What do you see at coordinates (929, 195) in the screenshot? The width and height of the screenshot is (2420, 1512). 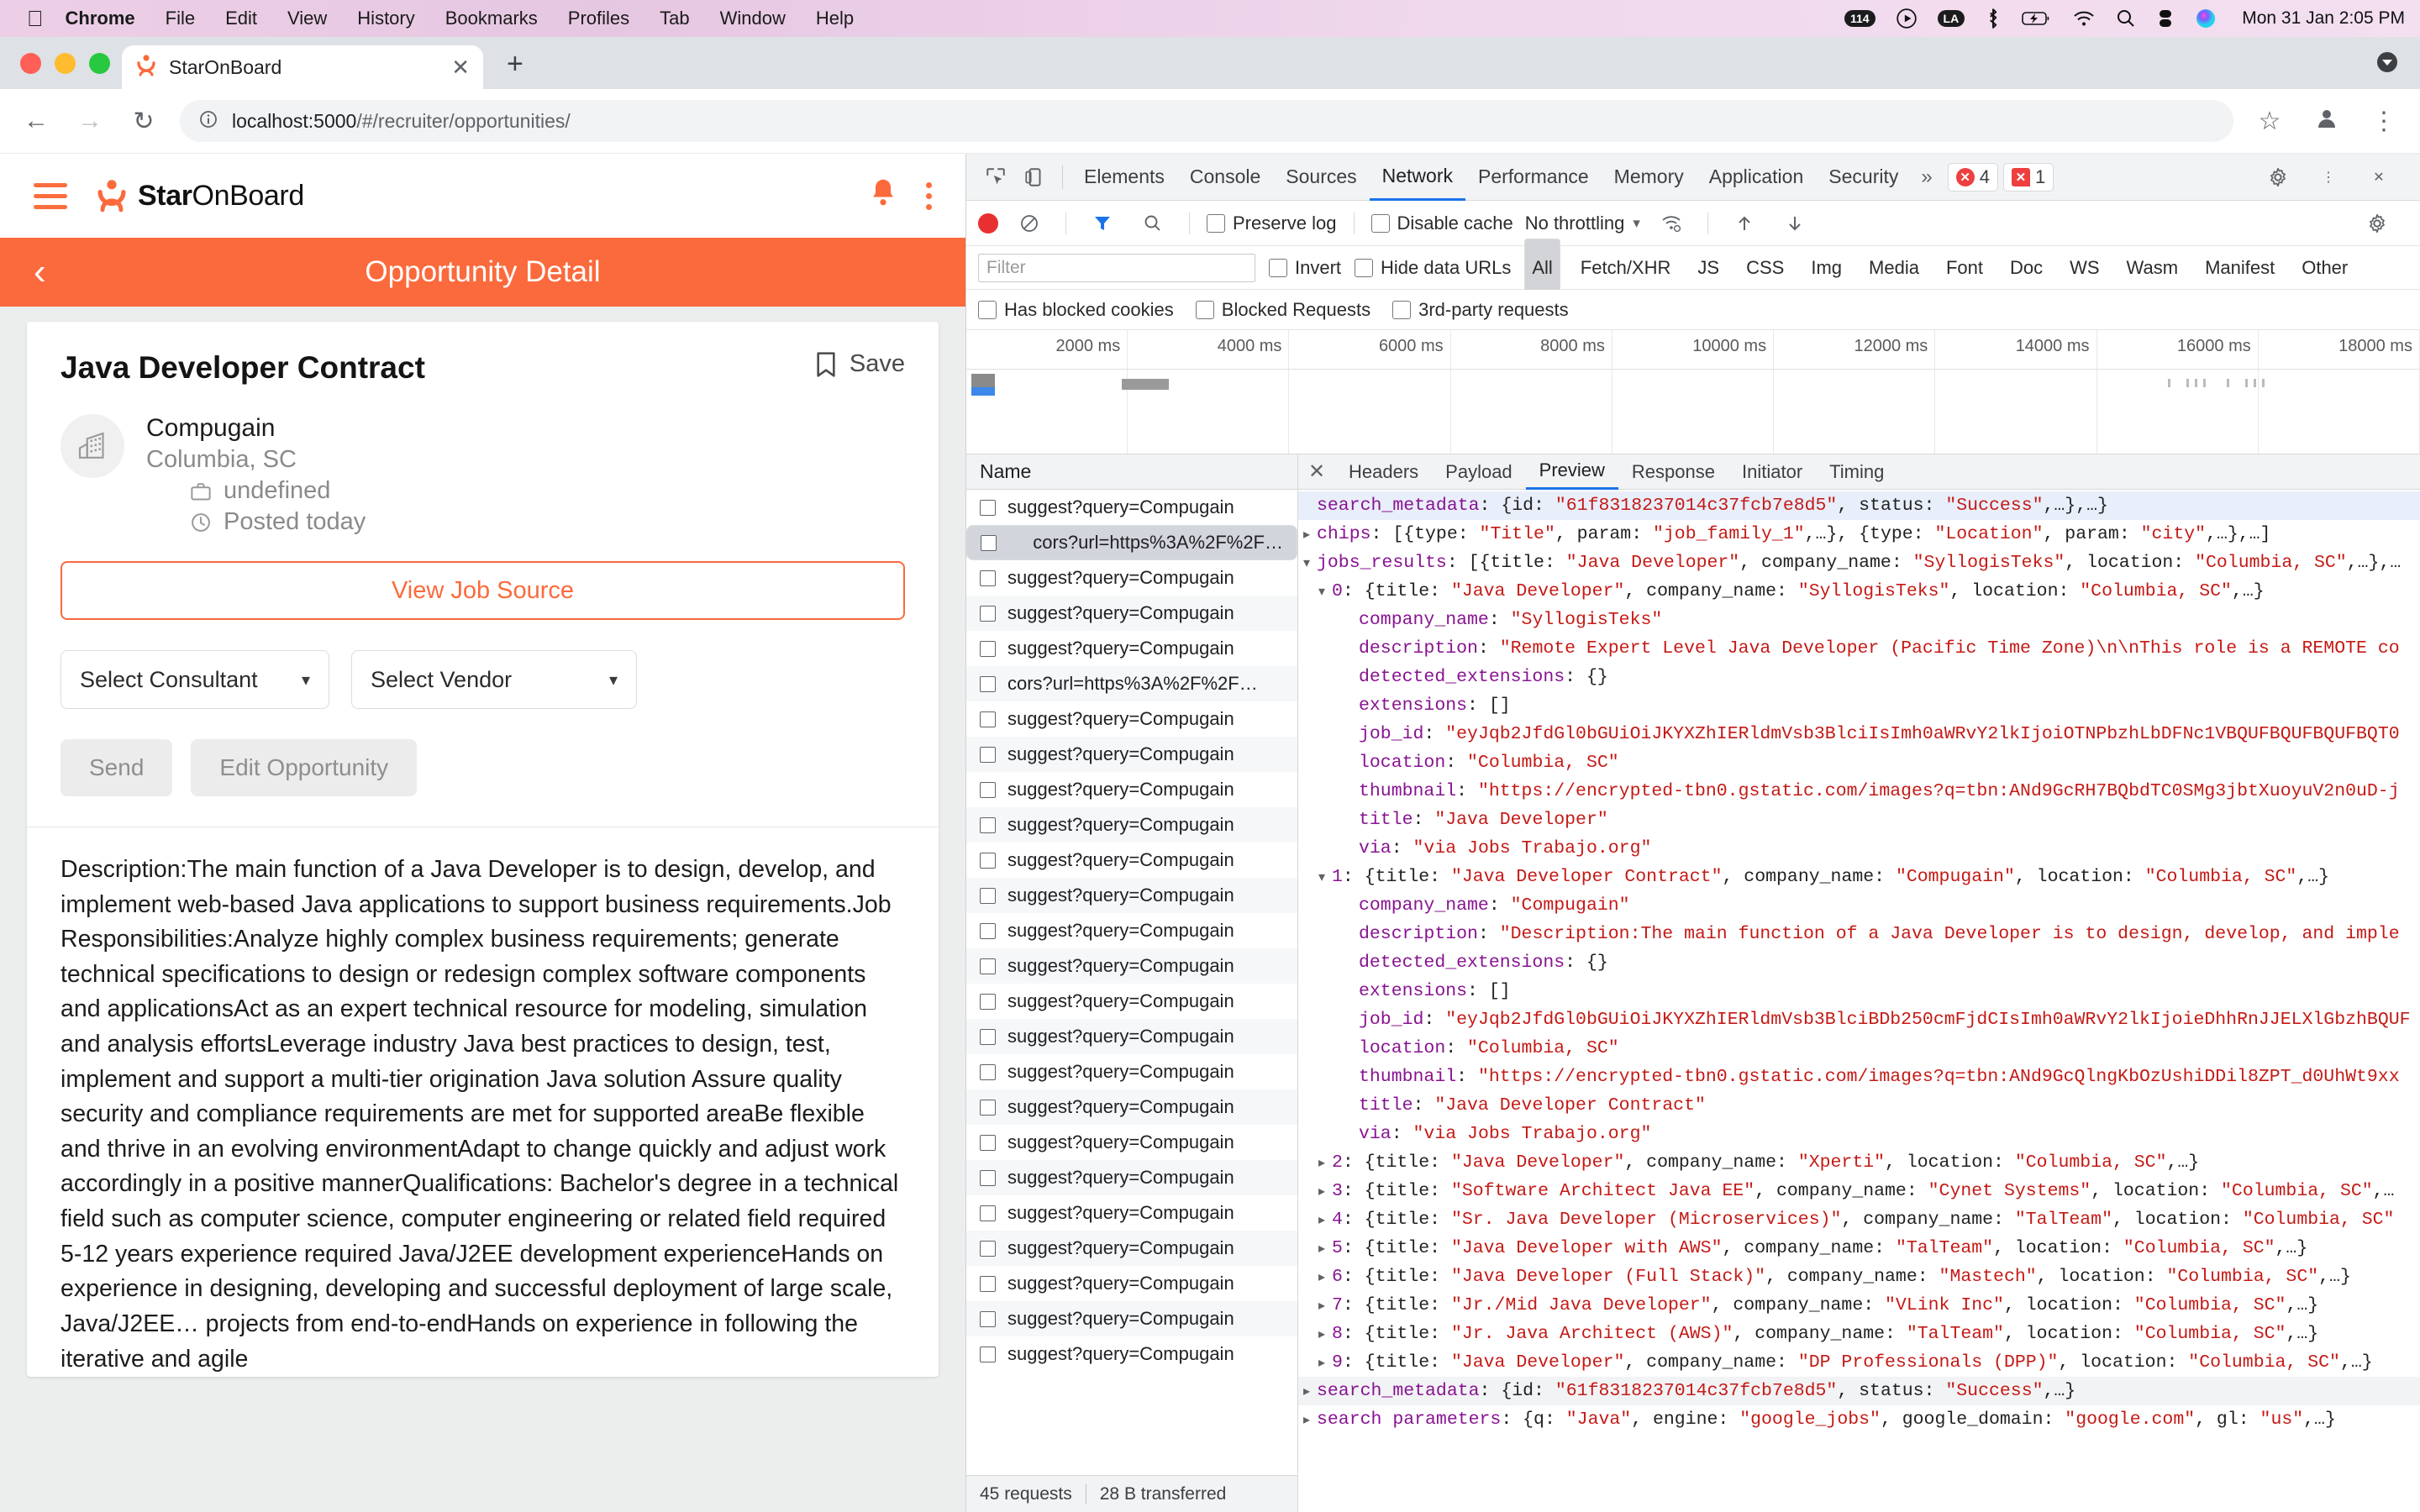 I see `app-overflow-menu-icon` at bounding box center [929, 195].